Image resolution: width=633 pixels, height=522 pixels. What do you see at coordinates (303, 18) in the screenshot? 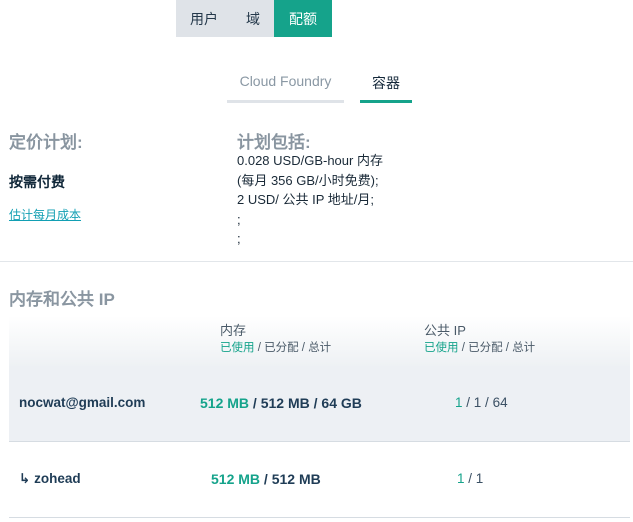
I see `tab-quota: 配额` at bounding box center [303, 18].